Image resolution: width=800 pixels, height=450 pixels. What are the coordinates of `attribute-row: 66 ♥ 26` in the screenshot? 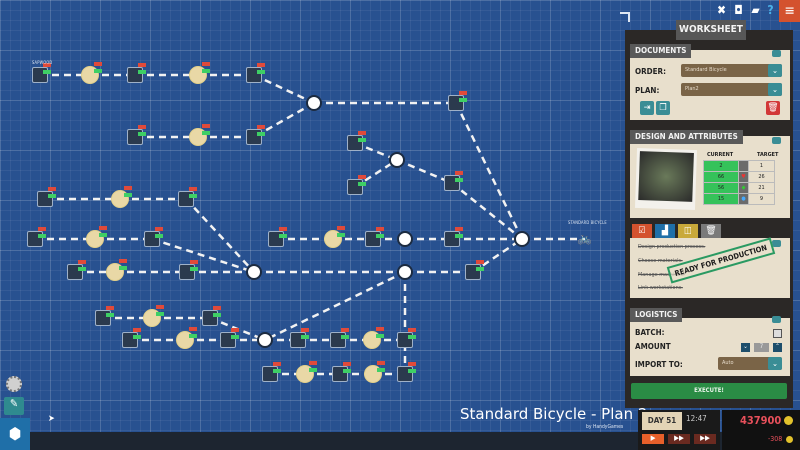 It's located at (739, 177).